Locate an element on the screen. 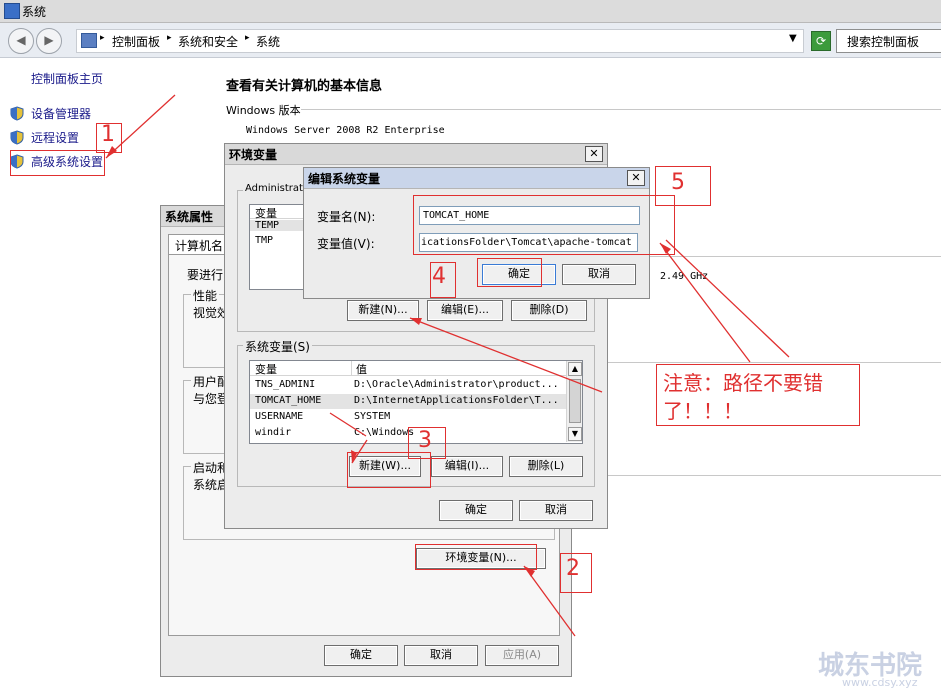 This screenshot has height=693, width=941. annotation-number: 1 is located at coordinates (108, 134).